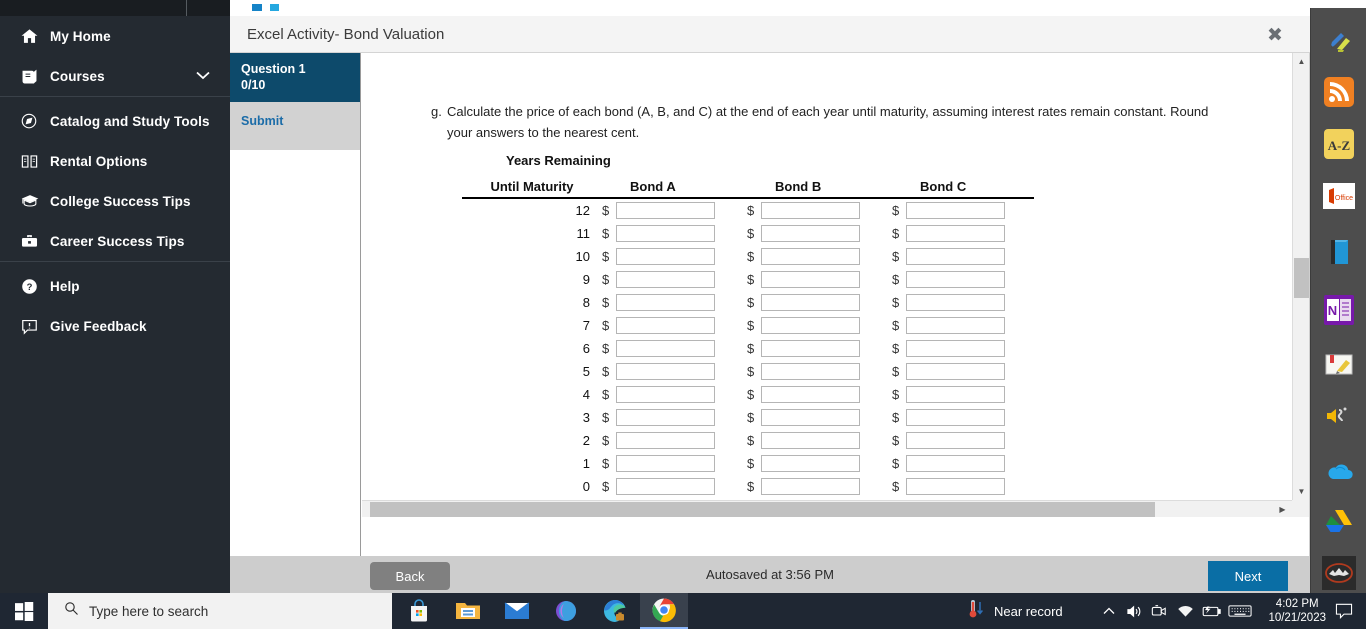 This screenshot has height=629, width=1366. I want to click on sidebar-item-rental-options: Rental Options, so click(115, 161).